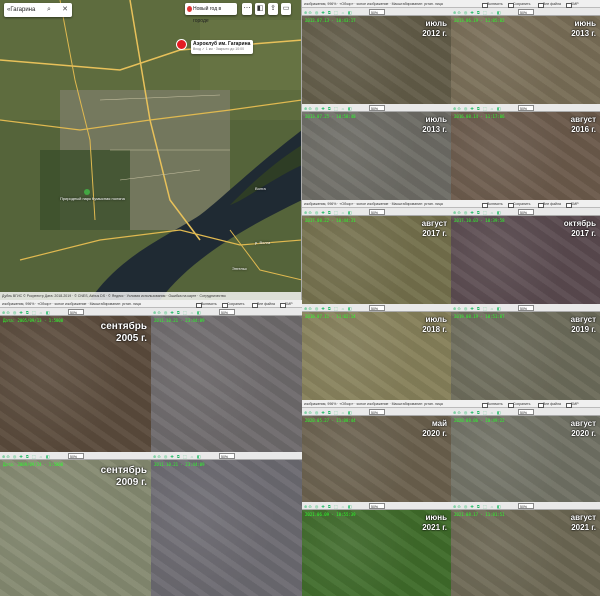 The width and height of the screenshot is (600, 596). Describe the element at coordinates (286, 9) in the screenshot. I see `ruler-icon: ▭` at that location.